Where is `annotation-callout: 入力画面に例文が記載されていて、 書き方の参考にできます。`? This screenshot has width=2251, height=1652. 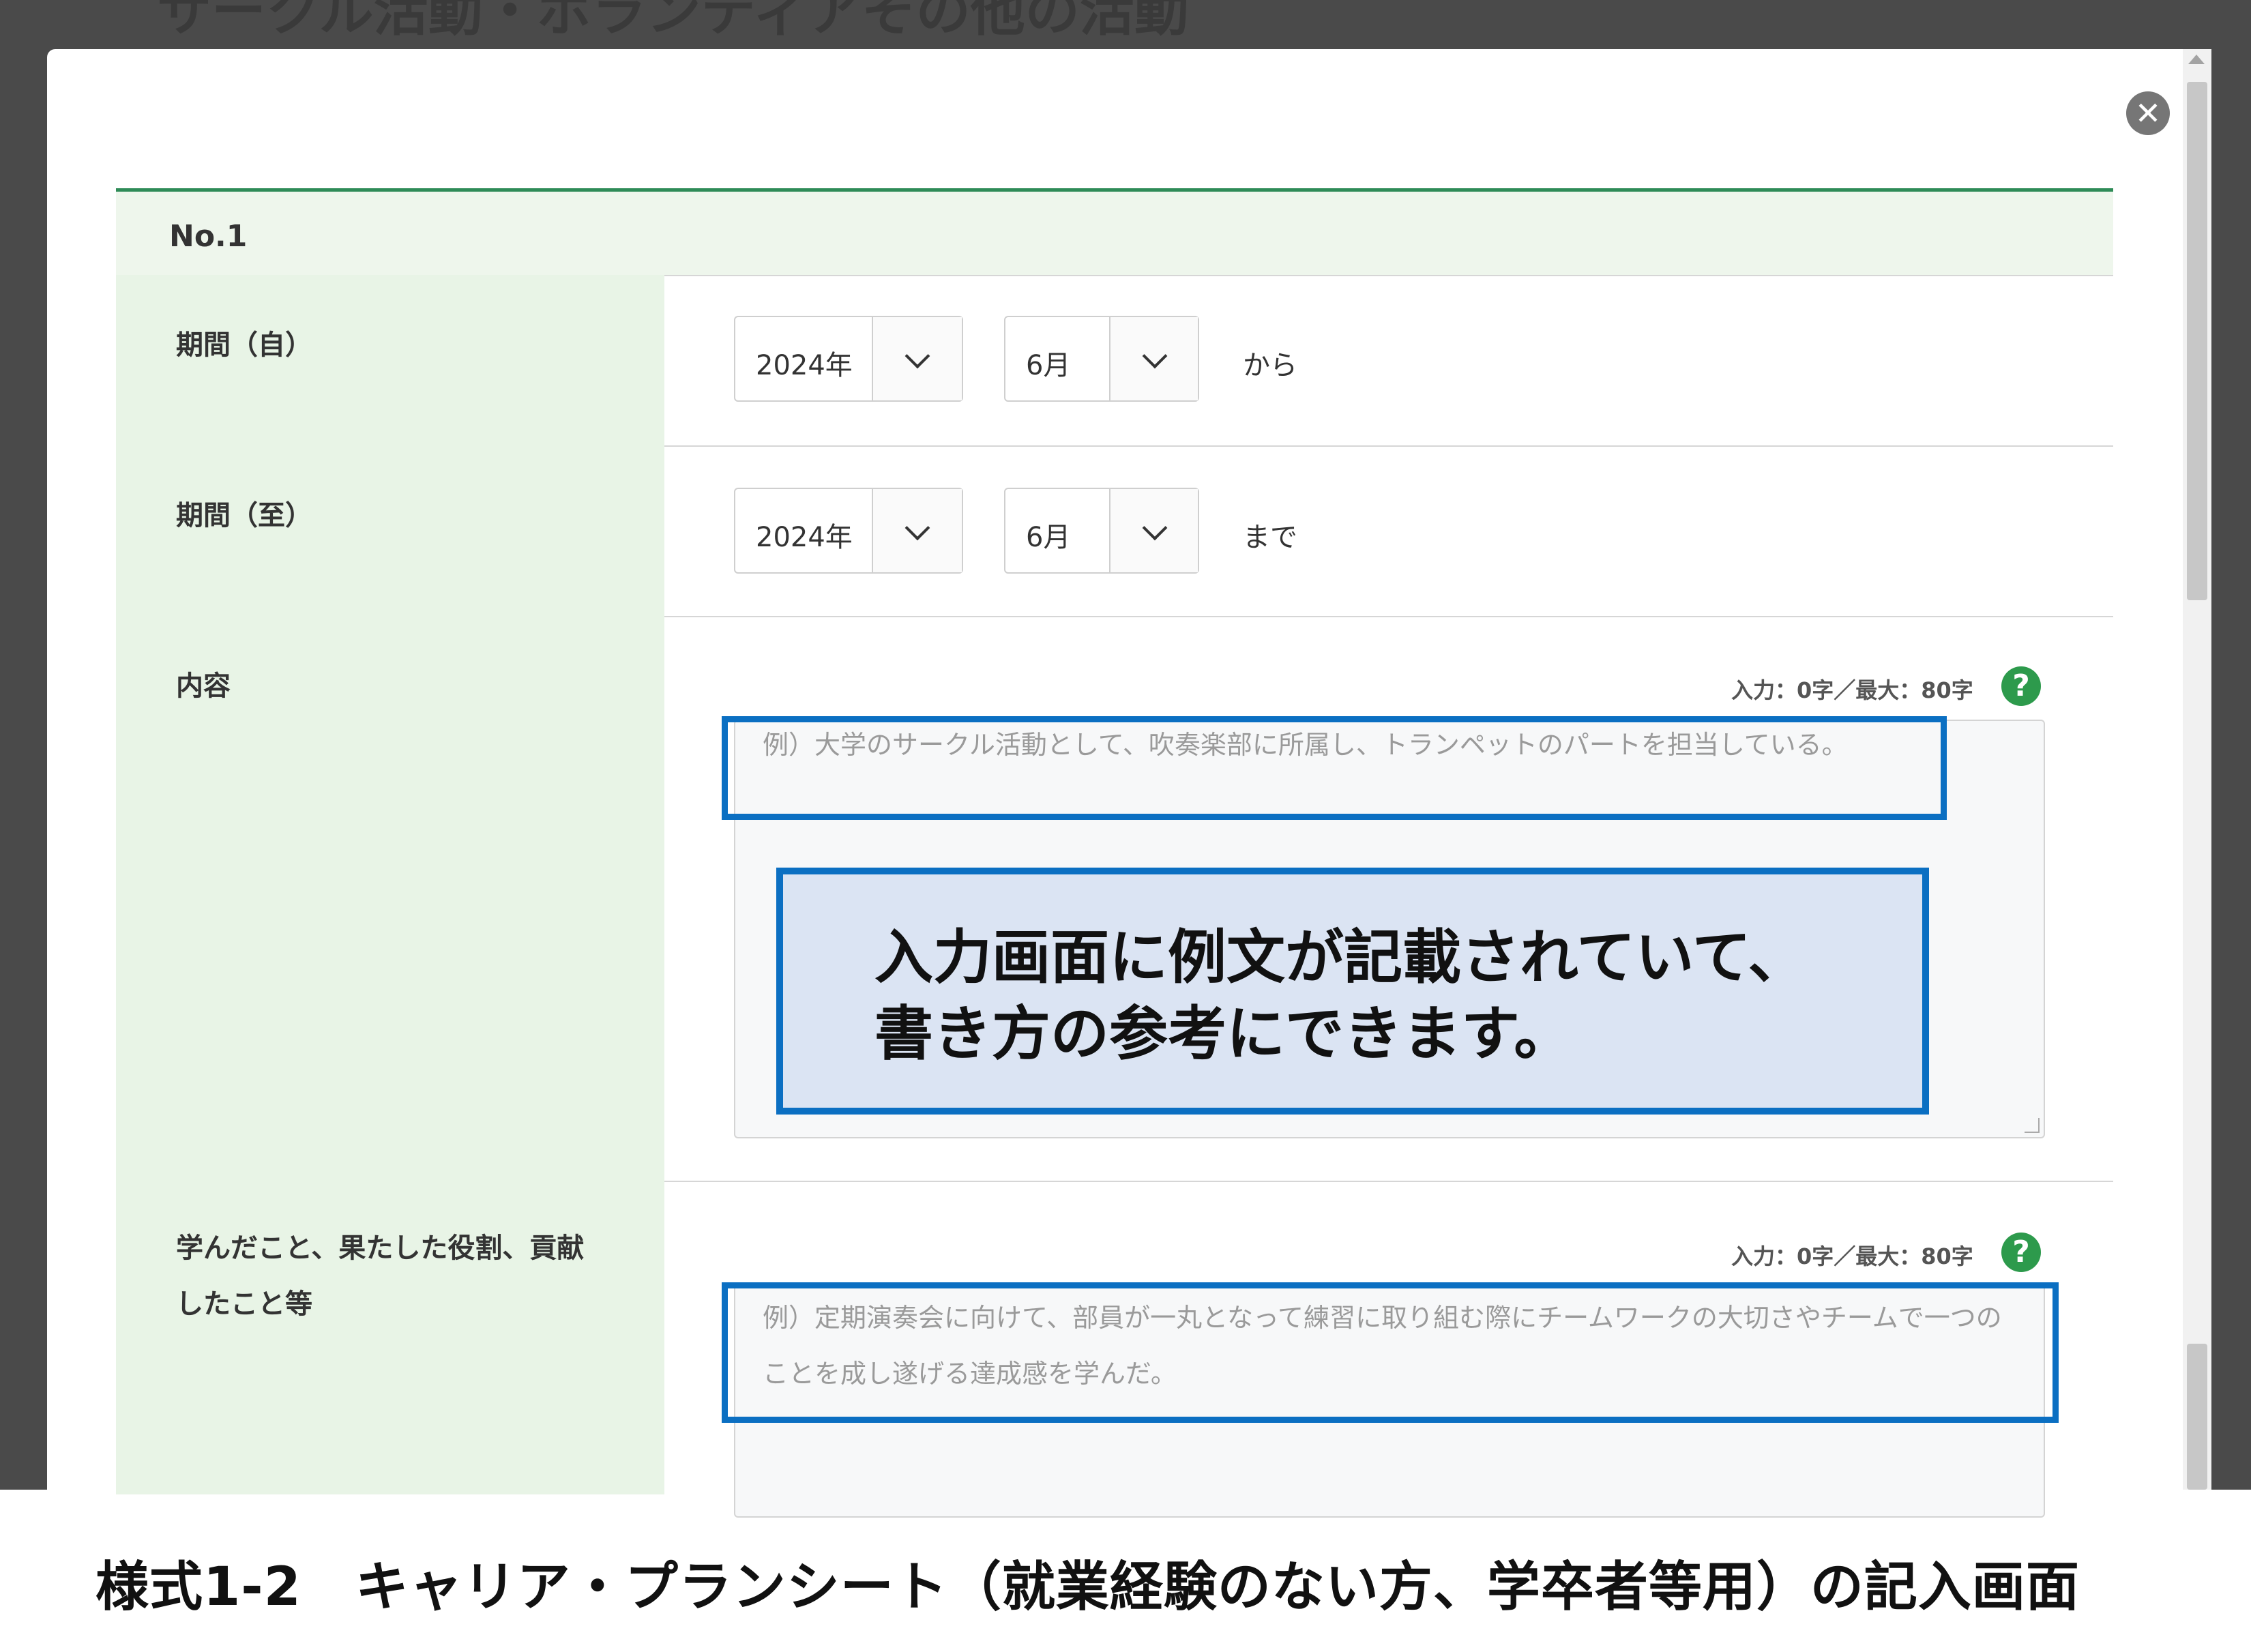 annotation-callout: 入力画面に例文が記載されていて、 書き方の参考にできます。 is located at coordinates (1352, 992).